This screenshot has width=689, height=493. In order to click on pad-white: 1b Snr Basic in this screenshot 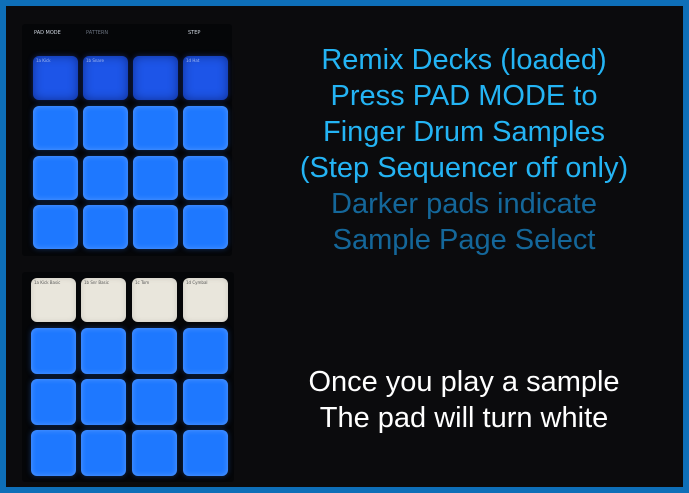, I will do `click(103, 300)`.